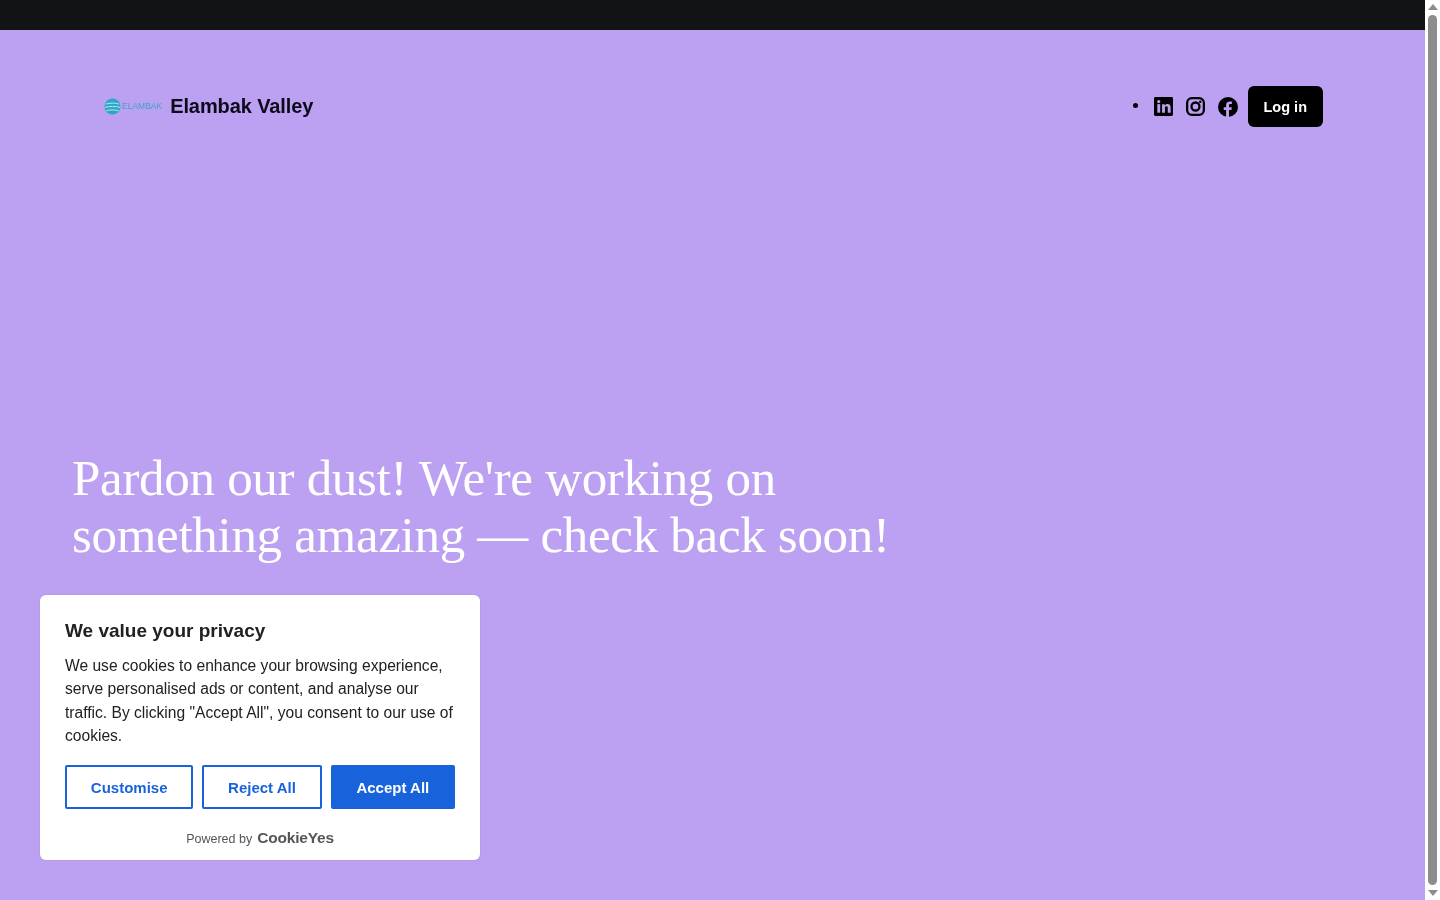  Describe the element at coordinates (1135, 105) in the screenshot. I see `dot-icon` at that location.